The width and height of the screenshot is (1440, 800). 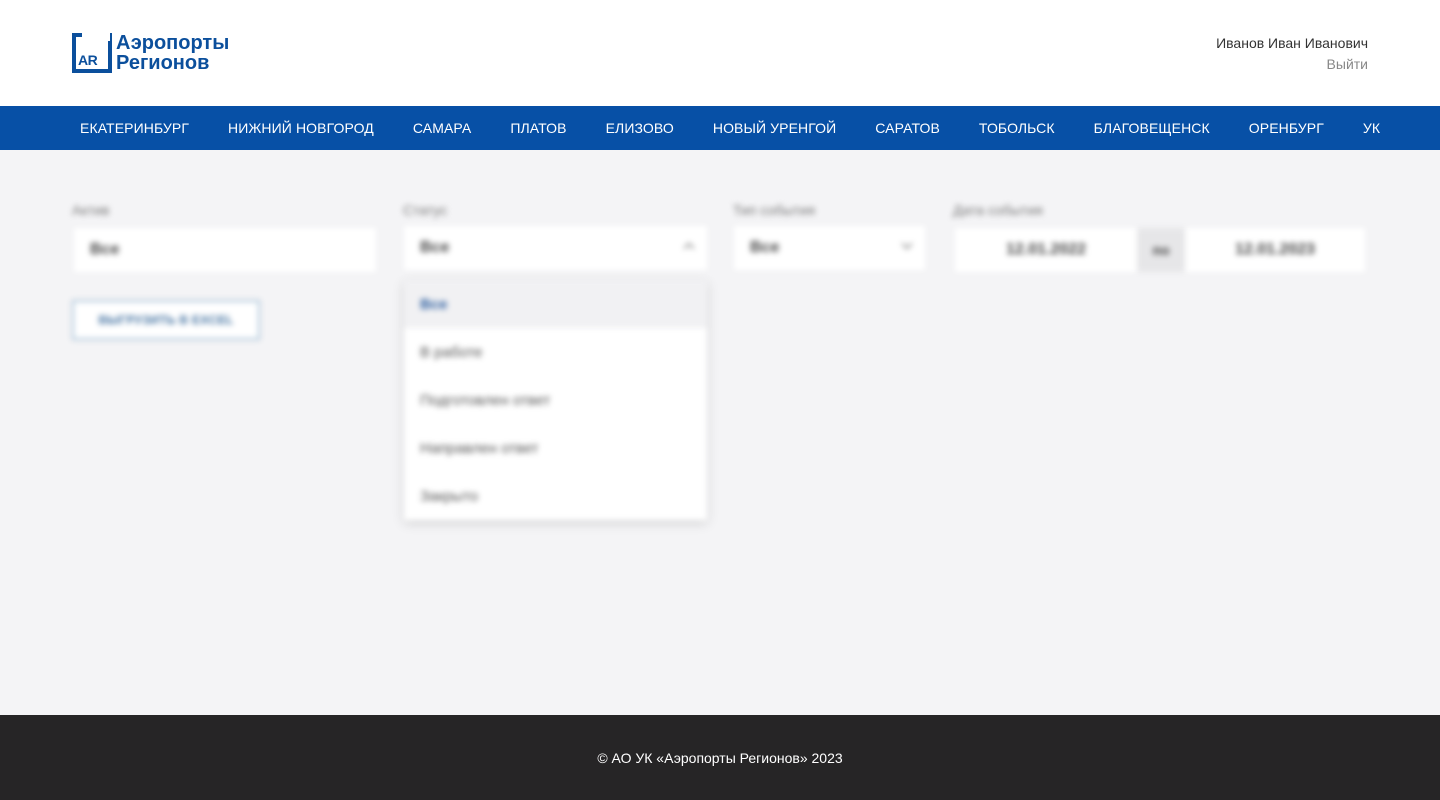 I want to click on event-type-value: Все, so click(x=765, y=247).